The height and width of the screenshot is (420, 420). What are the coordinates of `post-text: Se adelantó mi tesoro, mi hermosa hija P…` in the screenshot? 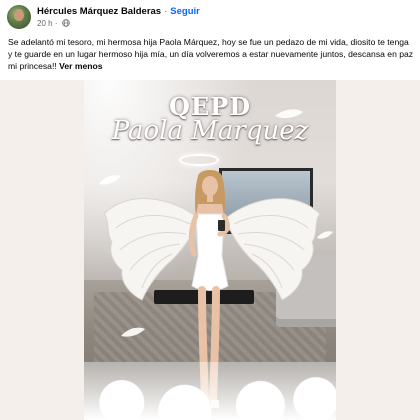 It's located at (211, 54).